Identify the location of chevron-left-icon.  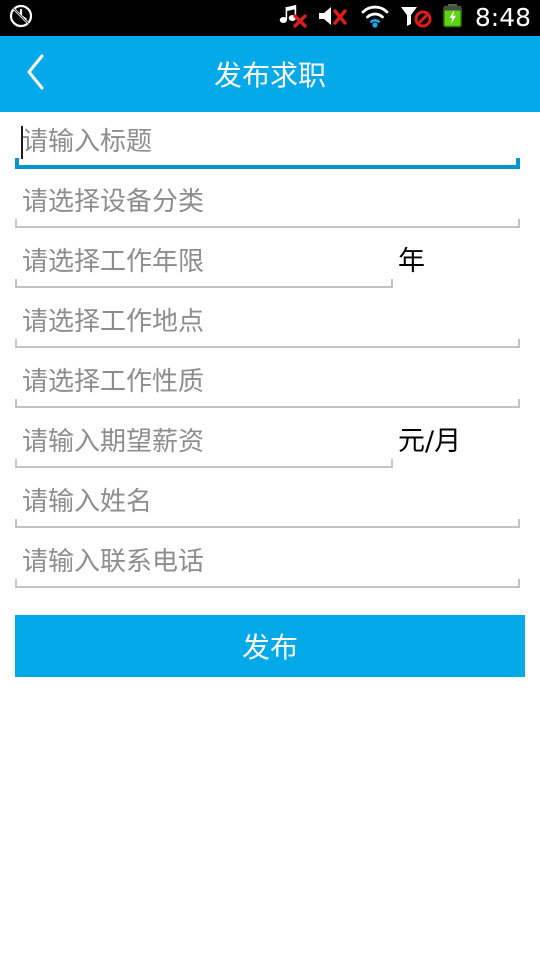
(36, 74).